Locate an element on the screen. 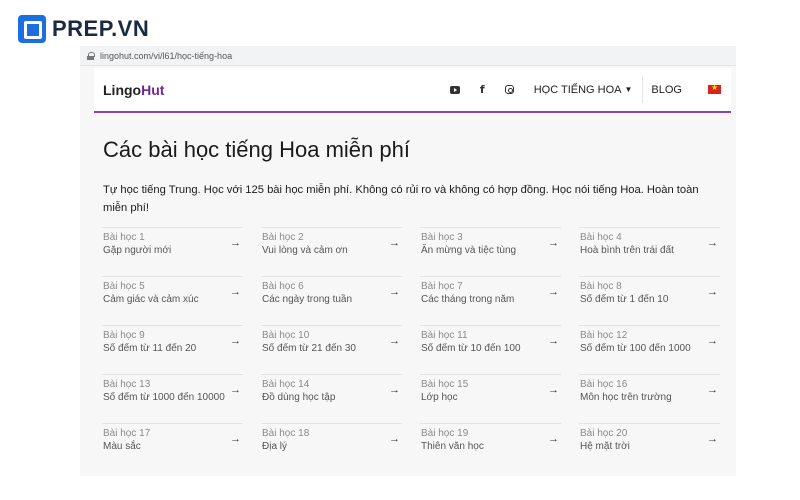 The image size is (800, 500). lesson-number: Bài học 20 is located at coordinates (604, 433).